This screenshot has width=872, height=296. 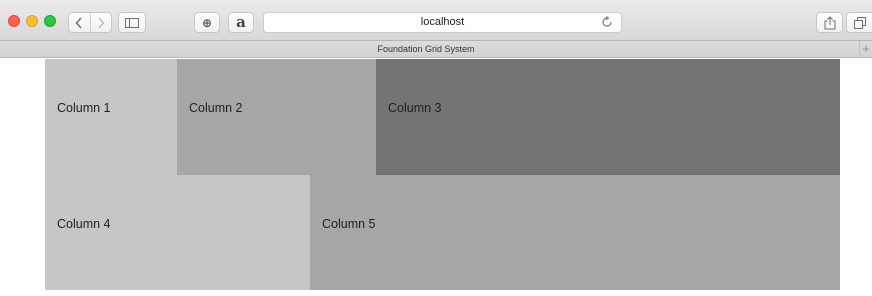 What do you see at coordinates (177, 232) in the screenshot?
I see `grid-column-4: Column 4` at bounding box center [177, 232].